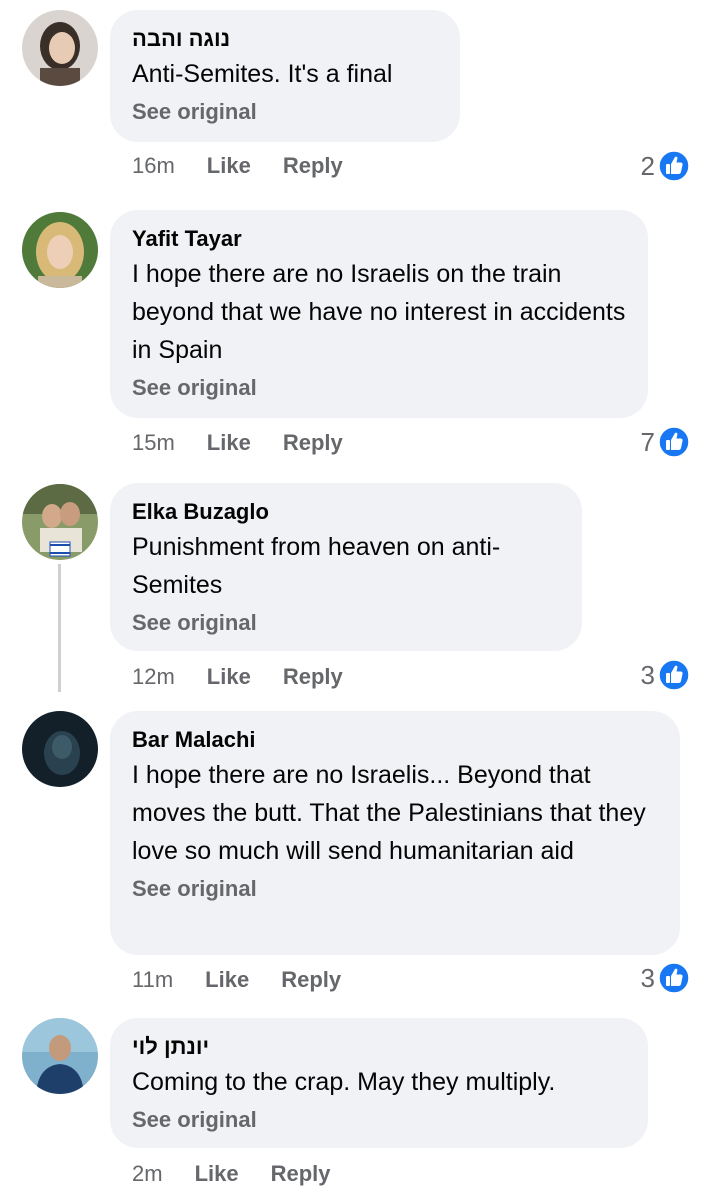 The width and height of the screenshot is (704, 1200). Describe the element at coordinates (647, 165) in the screenshot. I see `reaction-count: 2` at that location.